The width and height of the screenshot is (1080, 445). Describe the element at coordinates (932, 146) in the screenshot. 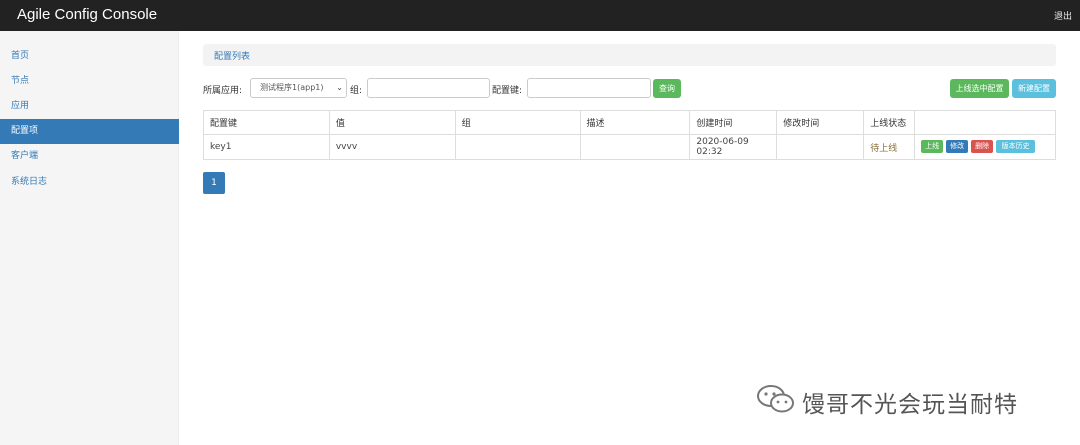

I see `publish-button: 上线` at that location.